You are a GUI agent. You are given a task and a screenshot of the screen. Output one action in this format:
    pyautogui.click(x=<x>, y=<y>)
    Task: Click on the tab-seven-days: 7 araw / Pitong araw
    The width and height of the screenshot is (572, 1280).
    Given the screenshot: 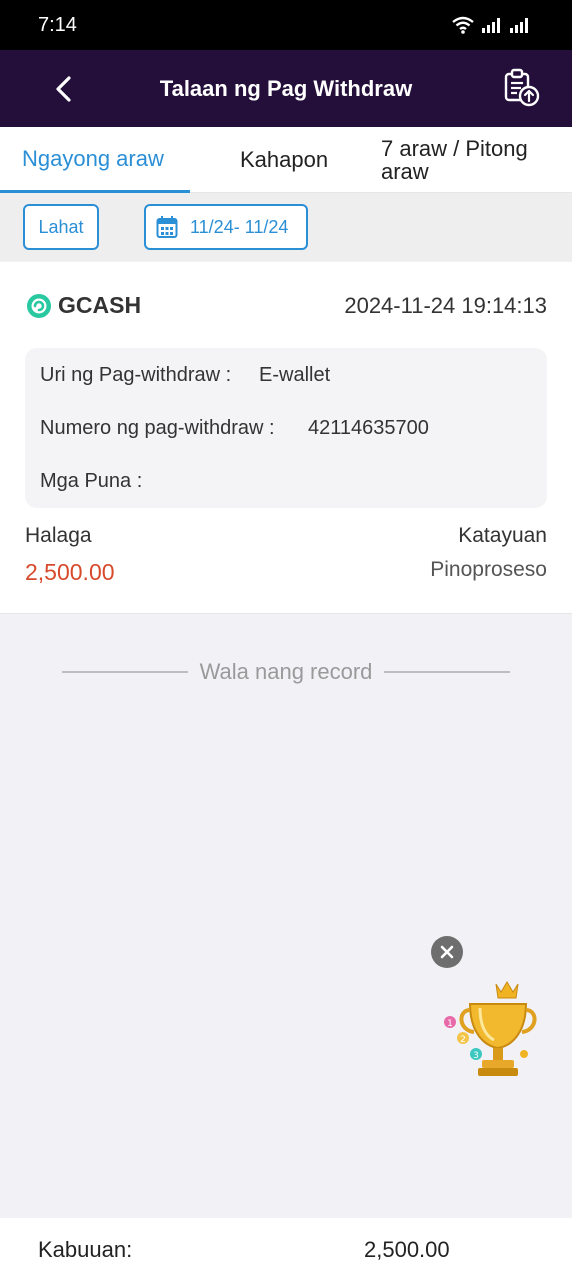 What is the action you would take?
    pyautogui.click(x=471, y=160)
    